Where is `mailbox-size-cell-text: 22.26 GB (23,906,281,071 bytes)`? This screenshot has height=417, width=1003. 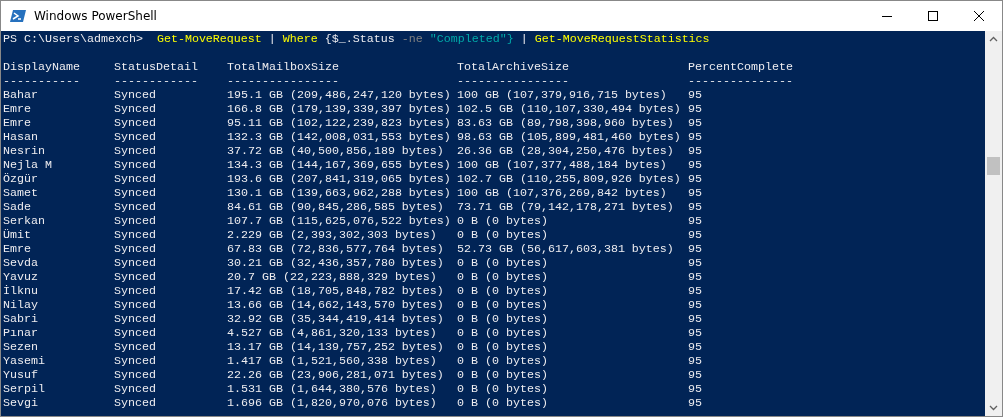
mailbox-size-cell-text: 22.26 GB (23,906,281,071 bytes) is located at coordinates (336, 375).